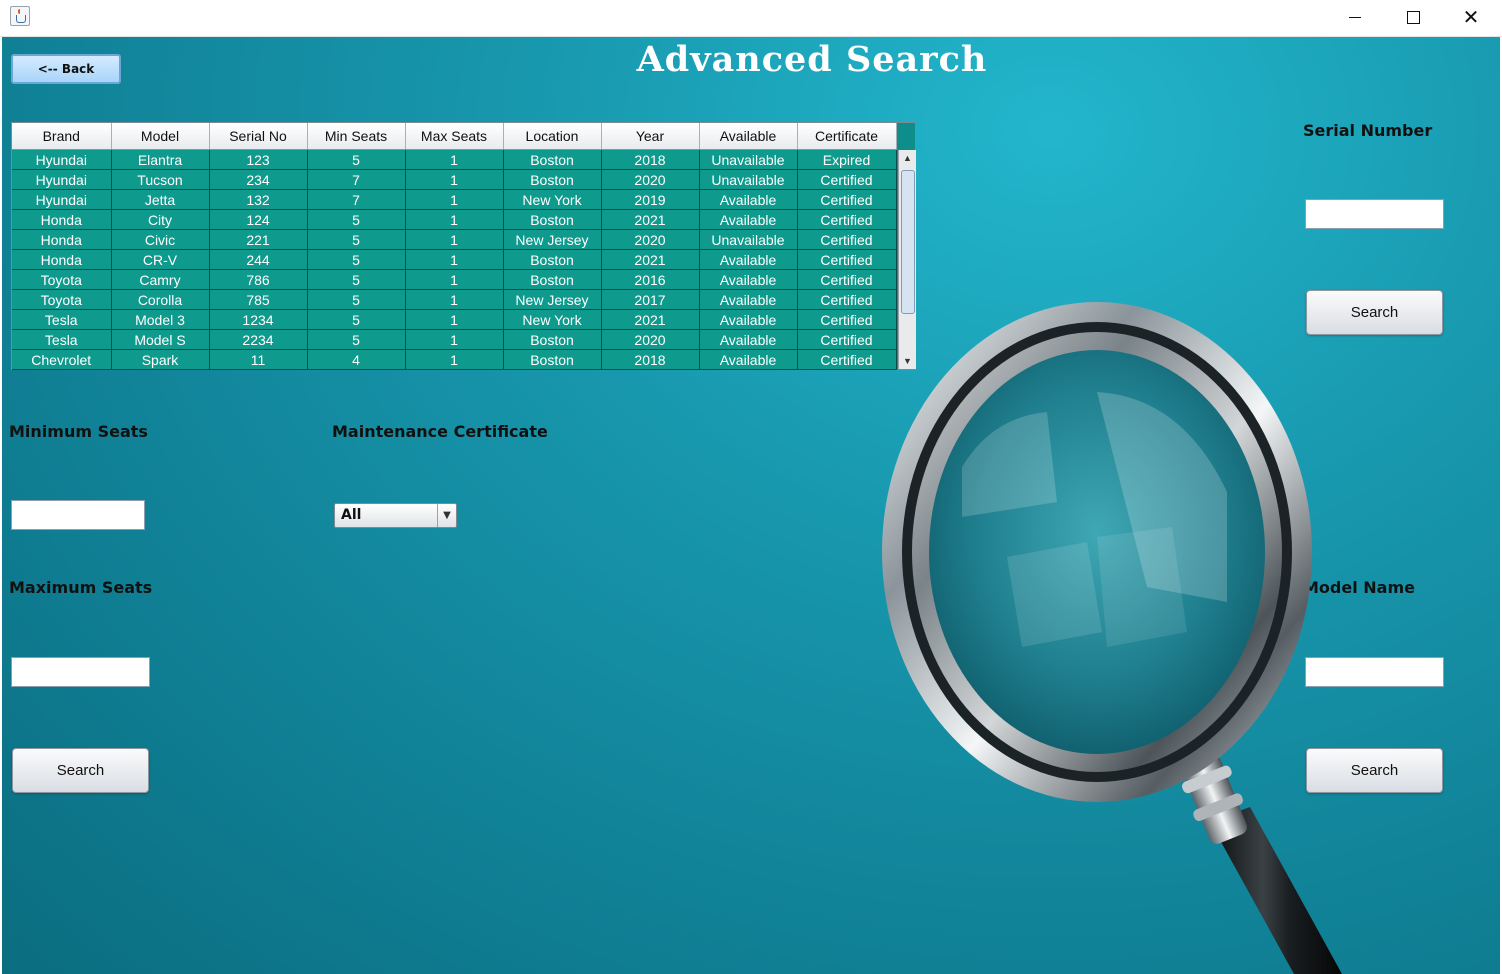 This screenshot has height=974, width=1502. I want to click on table-cell: 2021, so click(650, 219).